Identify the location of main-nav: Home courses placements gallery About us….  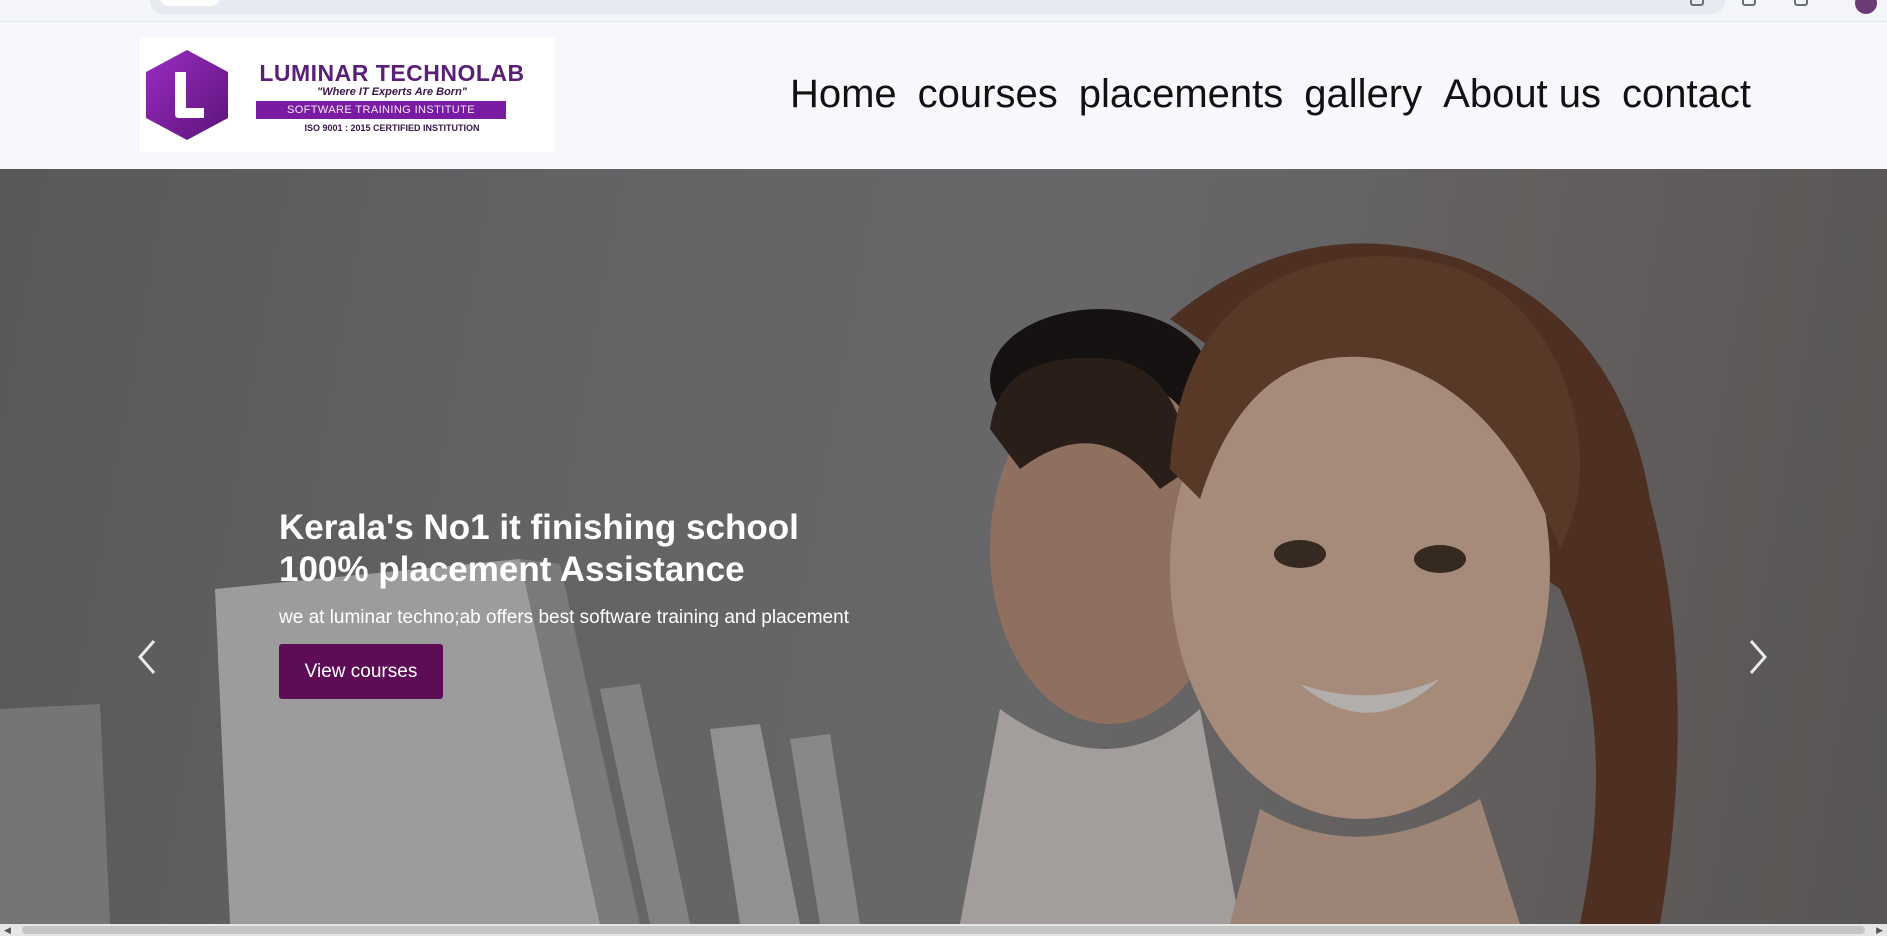
(1270, 94).